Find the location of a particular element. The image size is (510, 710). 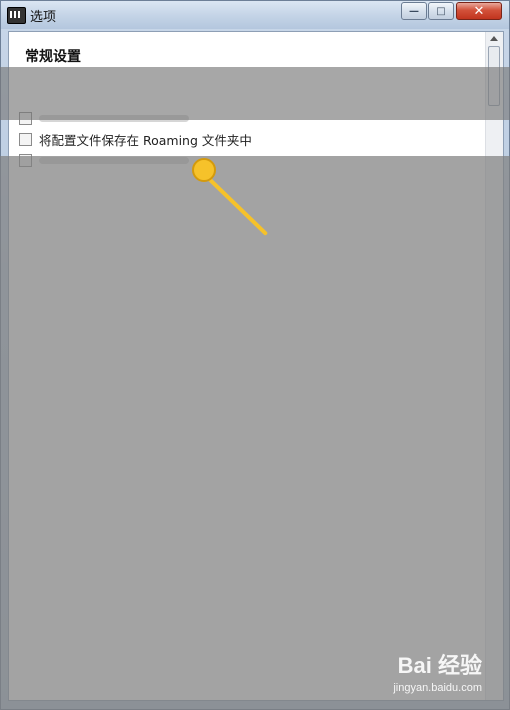

watermark-url: jingyan.baidu.com is located at coordinates (437, 688).